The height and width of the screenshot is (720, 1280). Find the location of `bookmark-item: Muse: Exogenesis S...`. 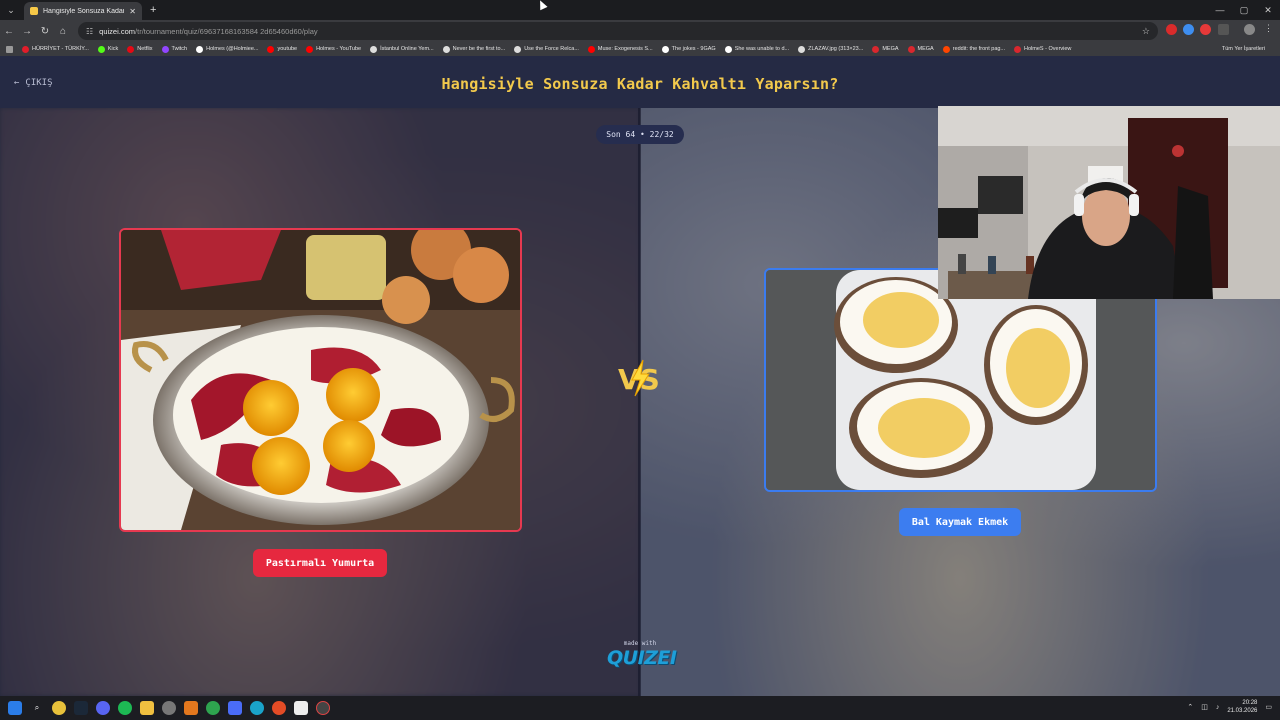

bookmark-item: Muse: Exogenesis S... is located at coordinates (620, 49).